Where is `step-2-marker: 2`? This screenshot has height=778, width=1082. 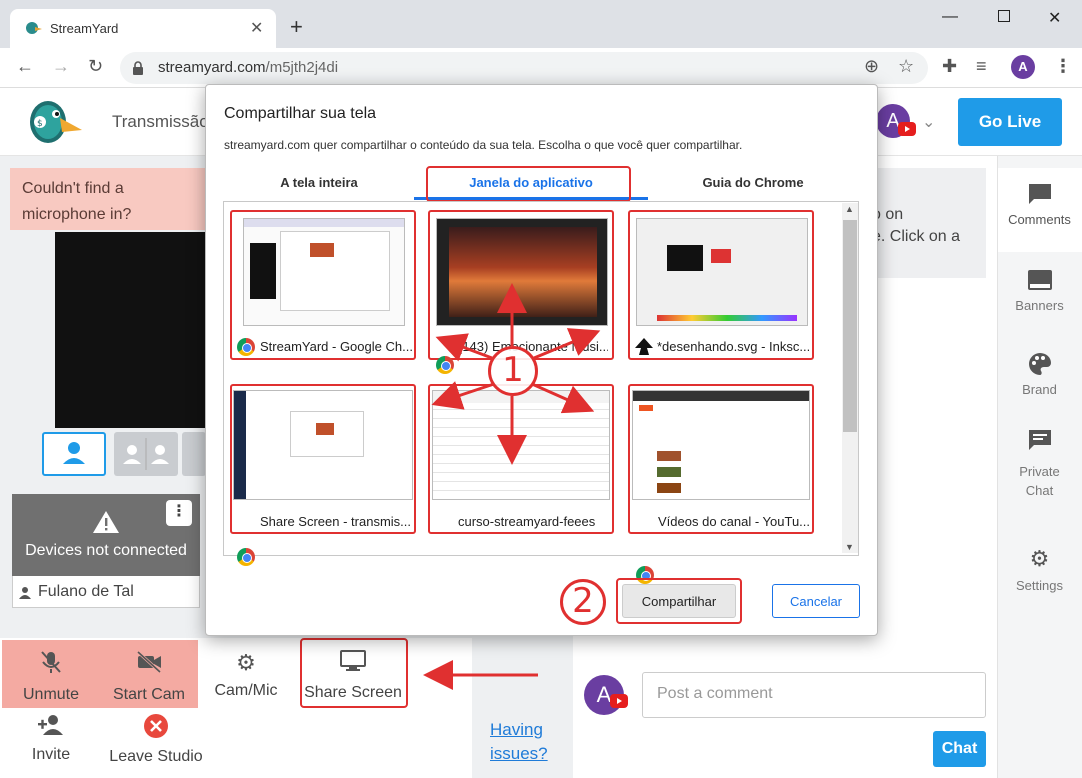
step-2-marker: 2 is located at coordinates (583, 602).